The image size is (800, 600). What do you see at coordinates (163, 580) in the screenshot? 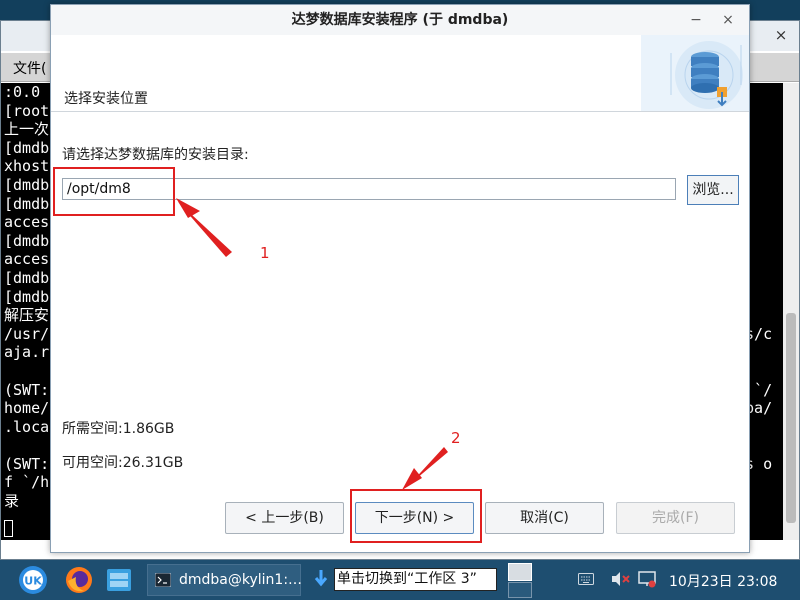
I see `terminal-icon` at bounding box center [163, 580].